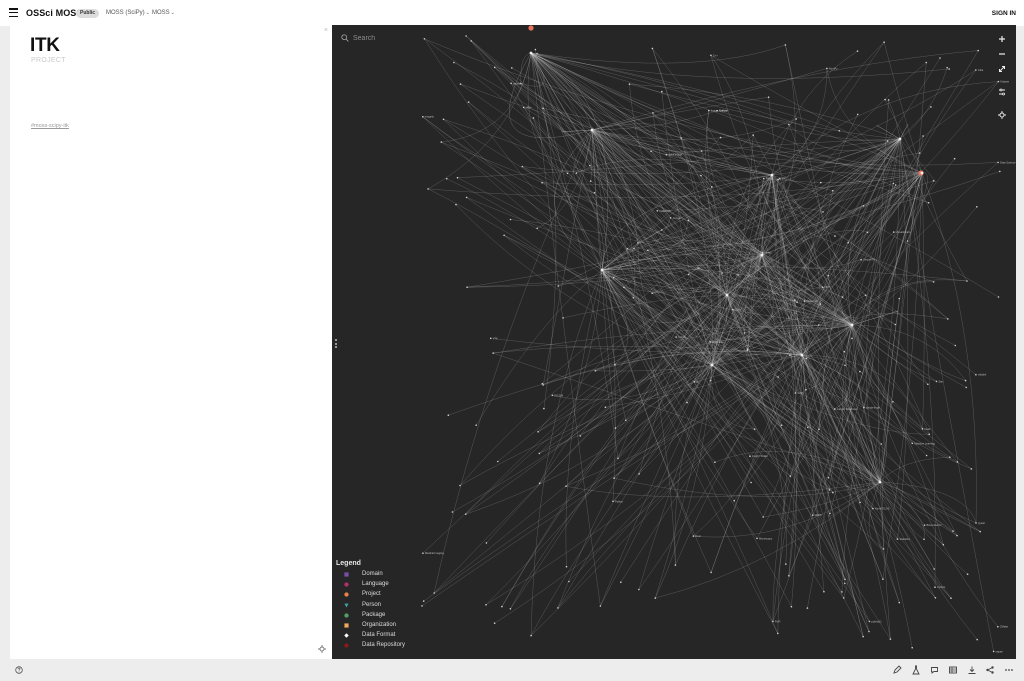 The height and width of the screenshot is (681, 1024). What do you see at coordinates (1009, 670) in the screenshot?
I see `more-icon` at bounding box center [1009, 670].